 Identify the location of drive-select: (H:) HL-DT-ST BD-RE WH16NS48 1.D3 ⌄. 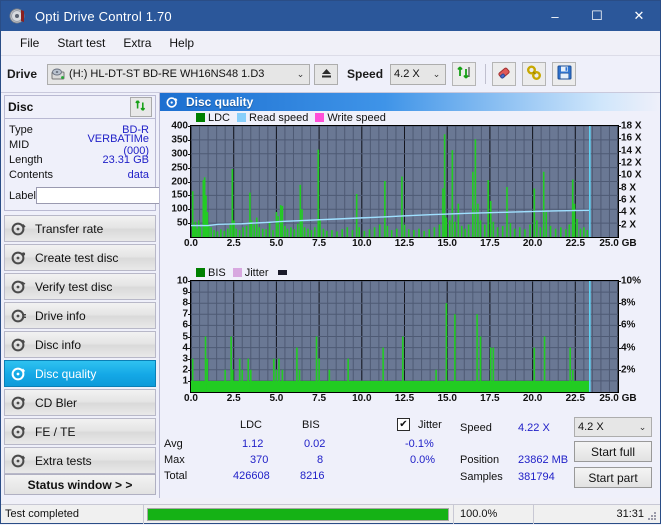
(179, 74).